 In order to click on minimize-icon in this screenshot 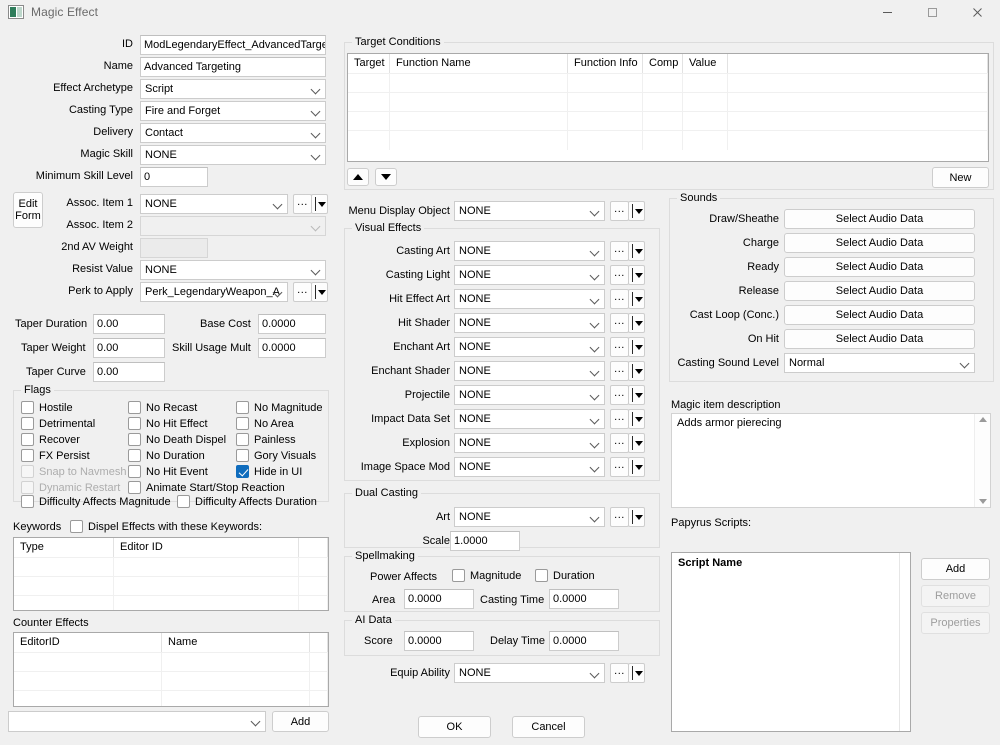, I will do `click(887, 12)`.